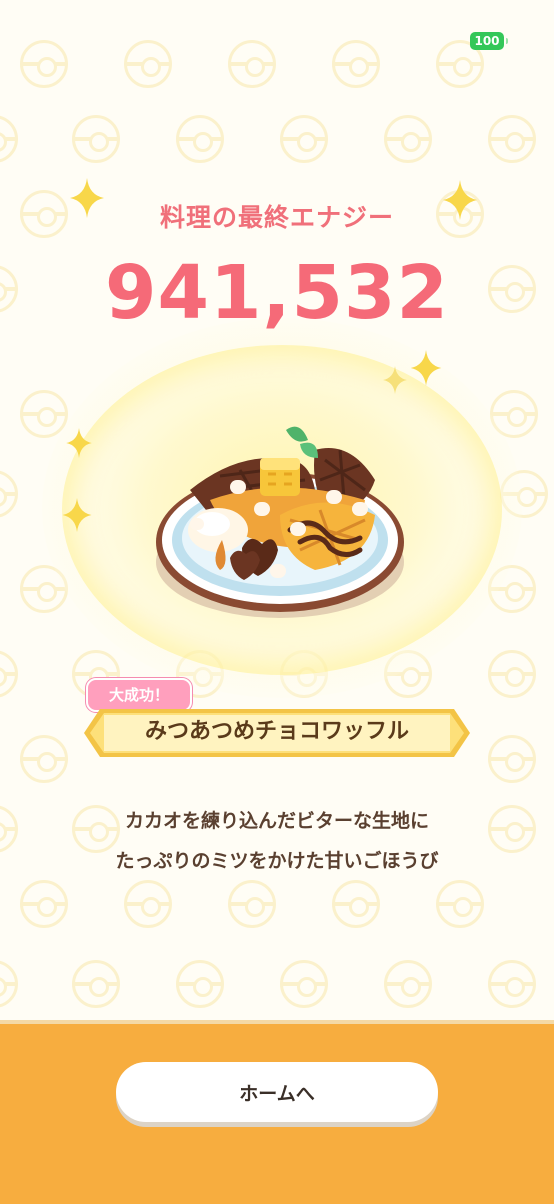 The height and width of the screenshot is (1204, 554). I want to click on dish-image, so click(280, 522).